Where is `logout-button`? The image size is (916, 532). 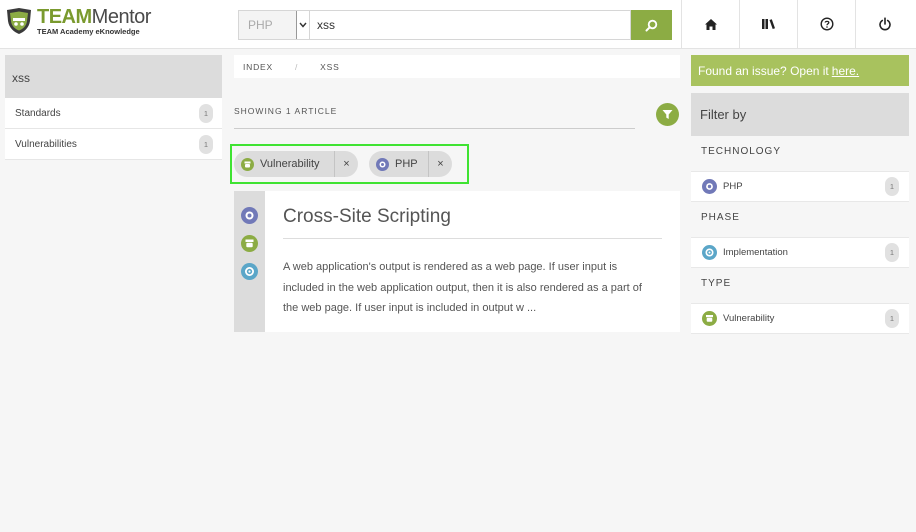 logout-button is located at coordinates (884, 24).